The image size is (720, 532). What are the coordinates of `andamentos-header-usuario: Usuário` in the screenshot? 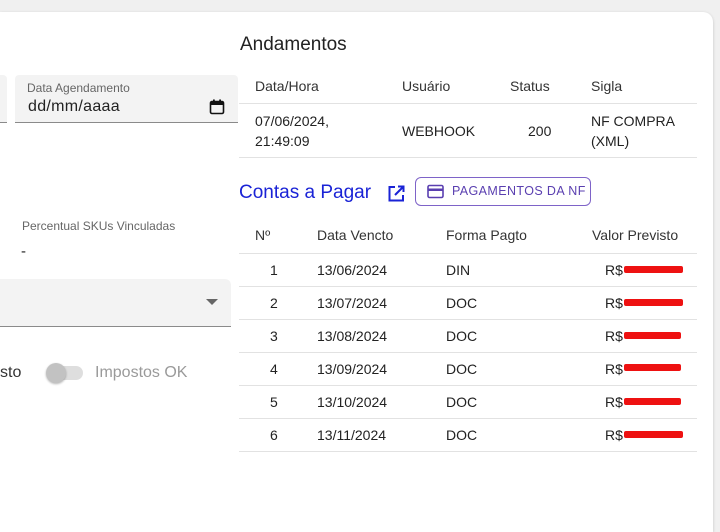 It's located at (426, 86).